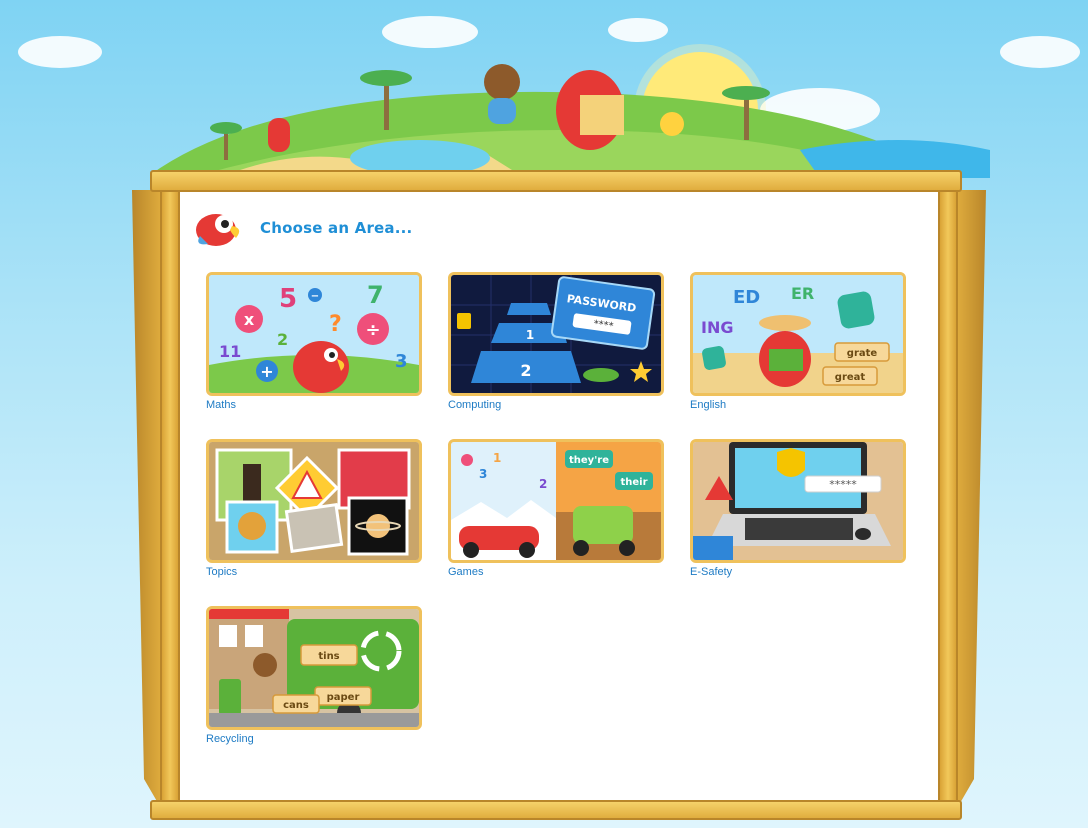  Describe the element at coordinates (483, 474) in the screenshot. I see `games-number: 3` at that location.